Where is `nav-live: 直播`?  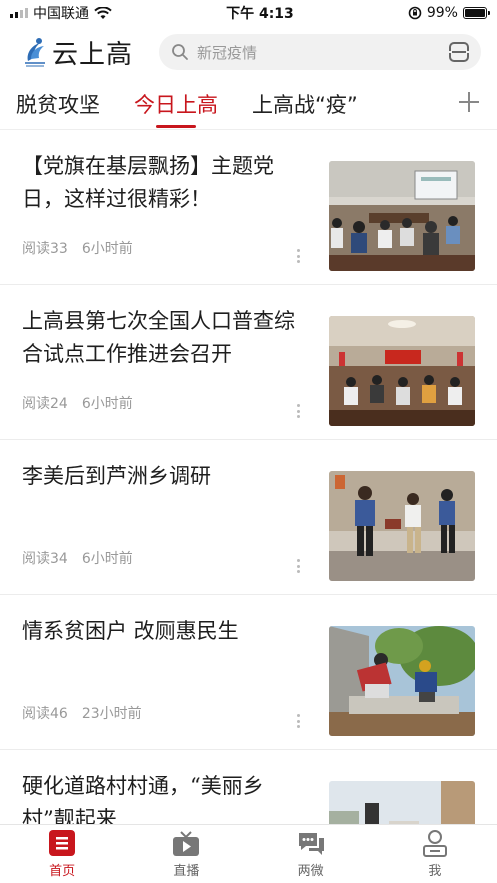 nav-live: 直播 is located at coordinates (186, 854).